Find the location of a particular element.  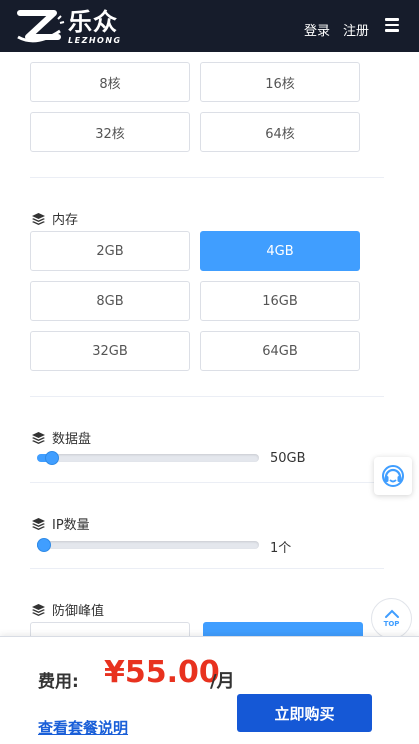

buy-now-button: 立即购买 is located at coordinates (304, 713).